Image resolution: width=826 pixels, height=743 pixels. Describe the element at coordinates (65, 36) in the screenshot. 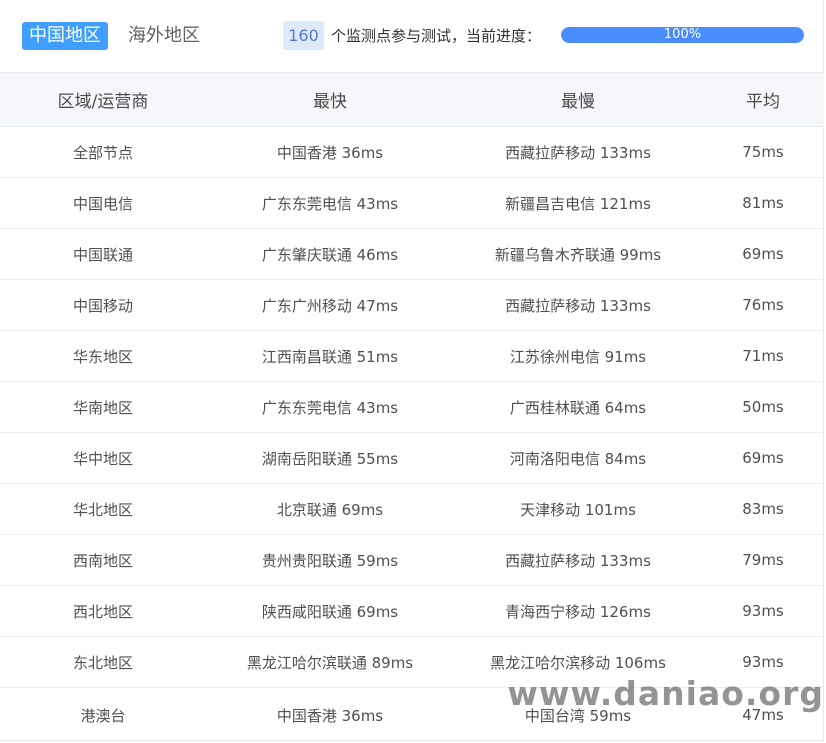

I see `tab-china: 中国地区` at that location.